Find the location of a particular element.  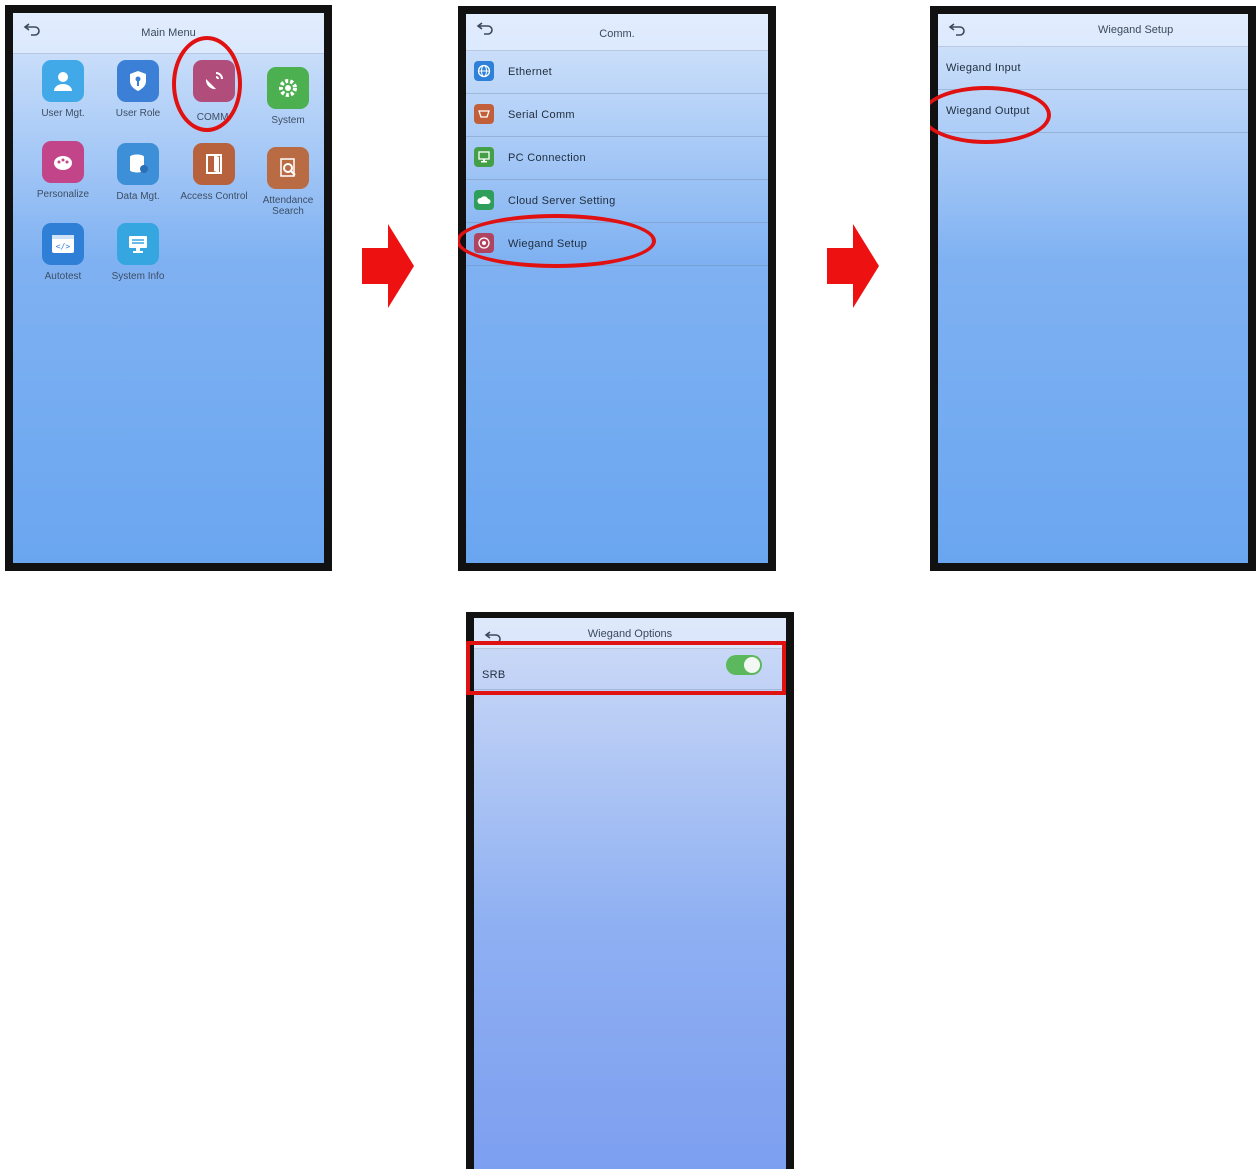

page-title: Wiegand Setup is located at coordinates (1136, 30).